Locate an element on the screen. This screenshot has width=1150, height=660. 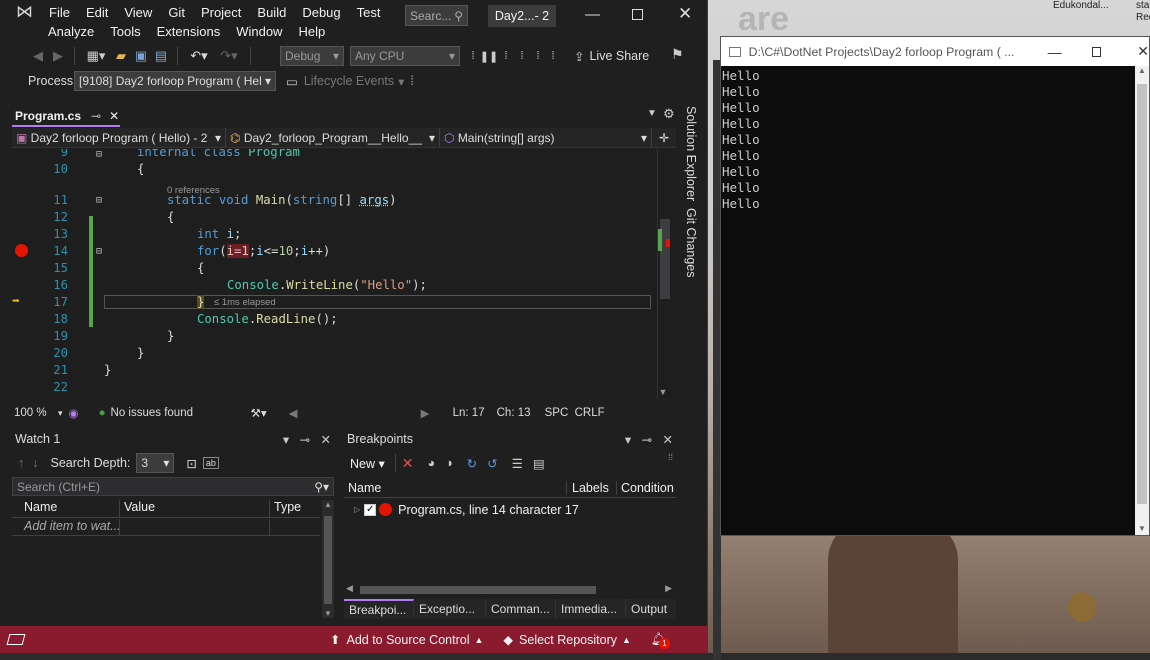
toggle-all-icon: ◑ is located at coordinates (449, 463).